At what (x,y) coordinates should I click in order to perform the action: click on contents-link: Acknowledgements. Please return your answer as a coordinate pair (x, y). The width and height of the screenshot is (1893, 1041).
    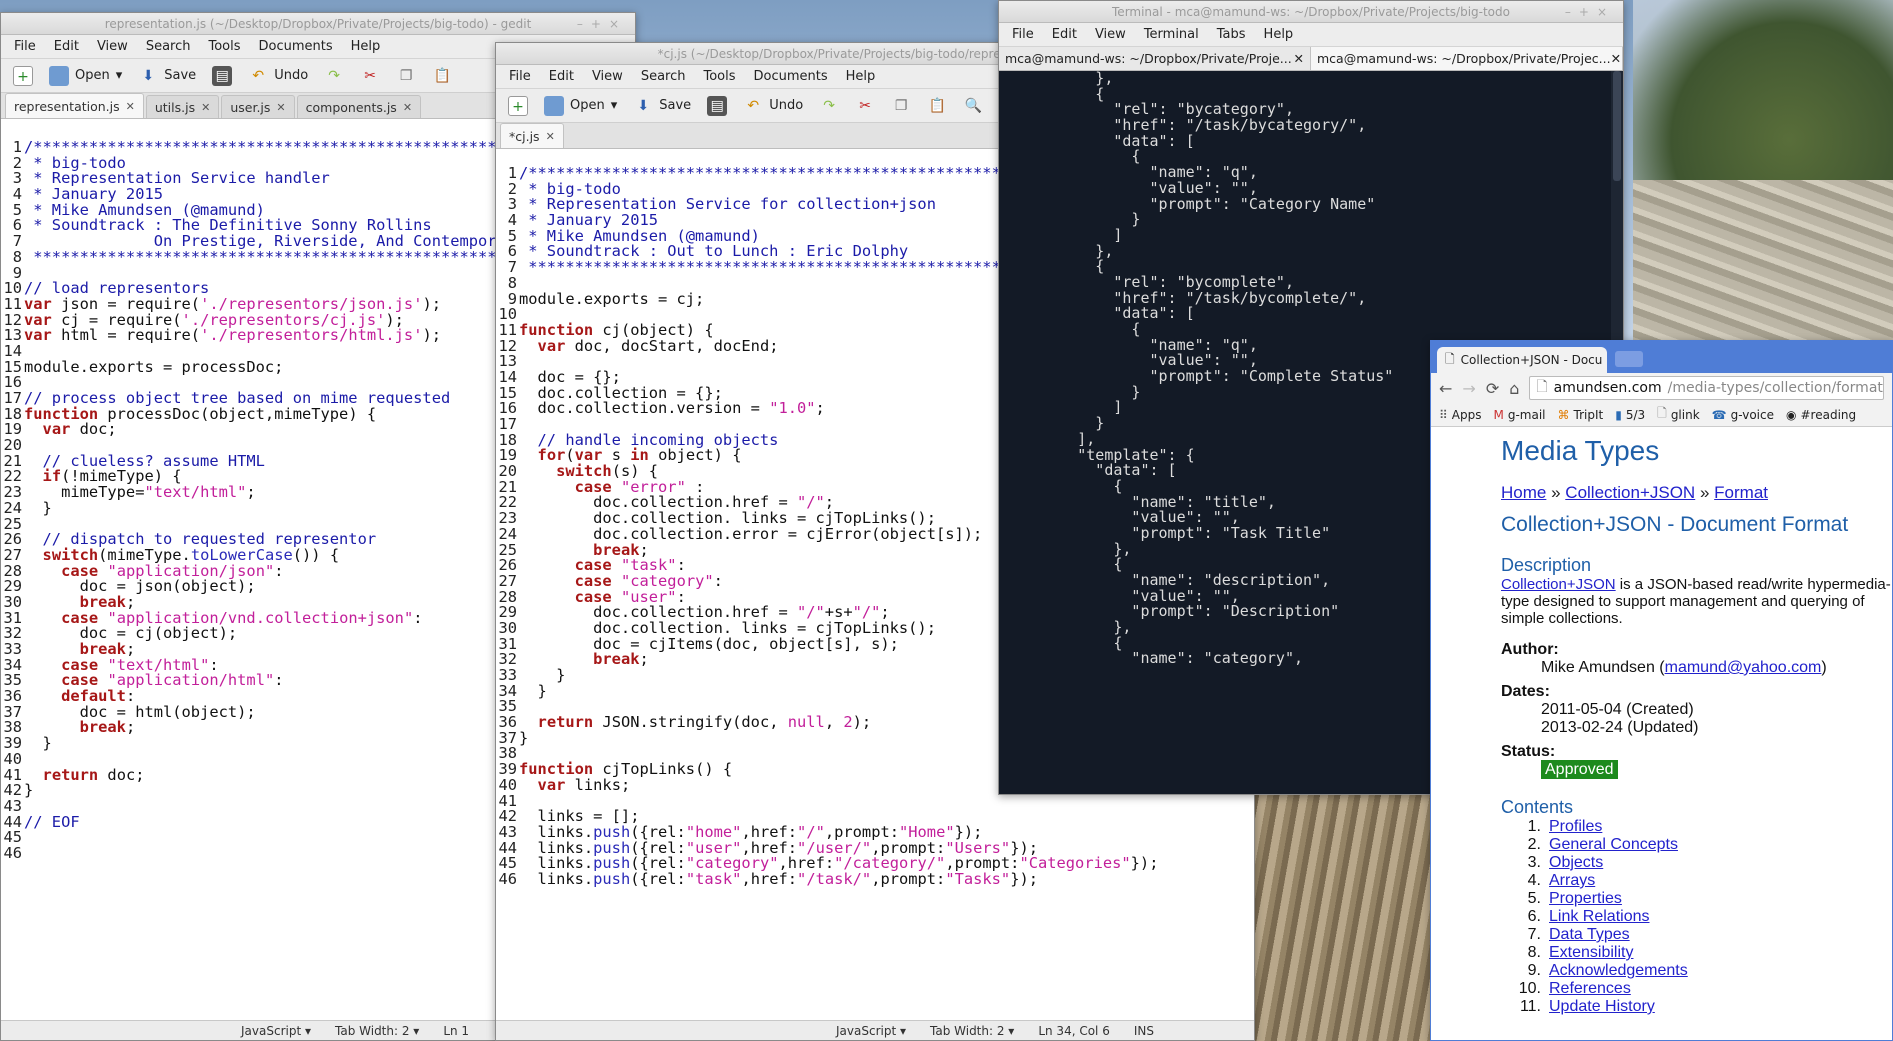
    Looking at the image, I should click on (1618, 971).